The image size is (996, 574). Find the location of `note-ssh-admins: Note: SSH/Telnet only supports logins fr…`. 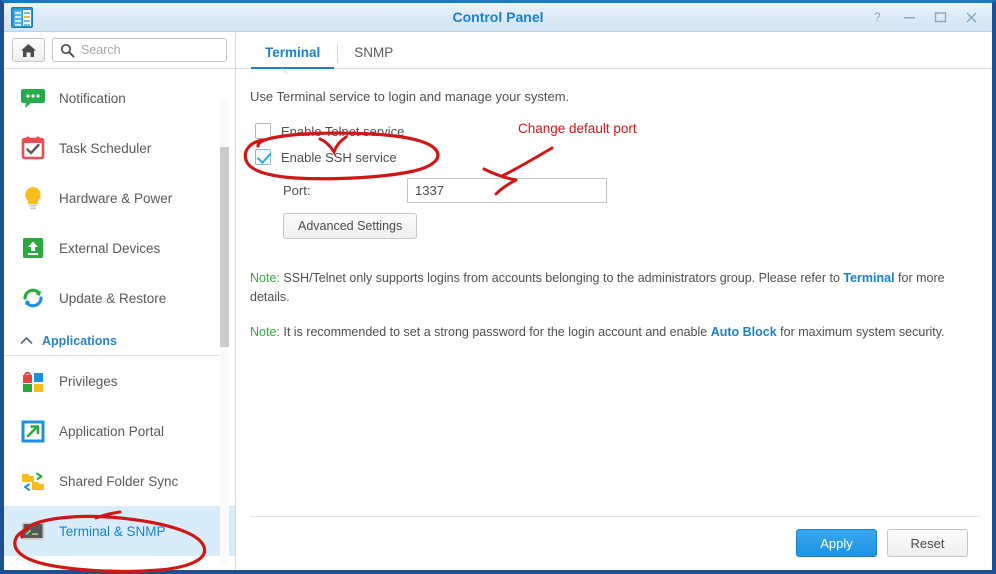

note-ssh-admins: Note: SSH/Telnet only supports logins fr… is located at coordinates (600, 288).